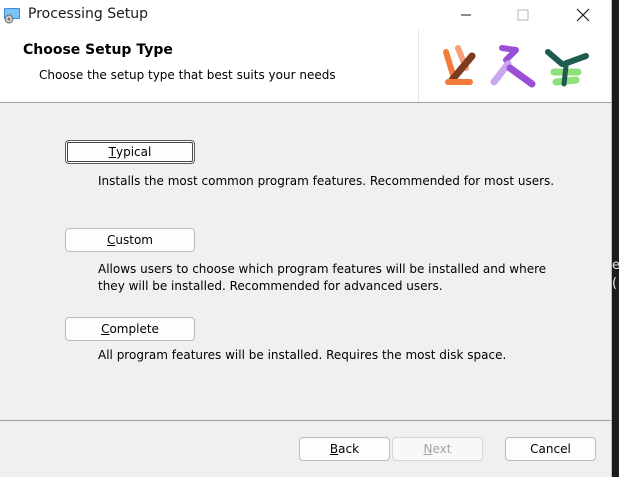 The height and width of the screenshot is (477, 619). Describe the element at coordinates (418, 66) in the screenshot. I see `banner-divider` at that location.